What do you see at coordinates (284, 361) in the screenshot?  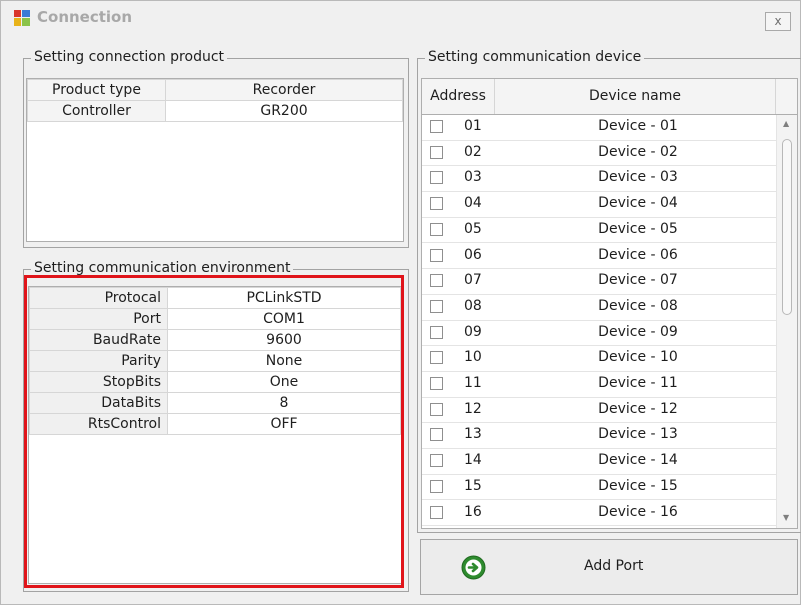 I see `env-value-parity: None` at bounding box center [284, 361].